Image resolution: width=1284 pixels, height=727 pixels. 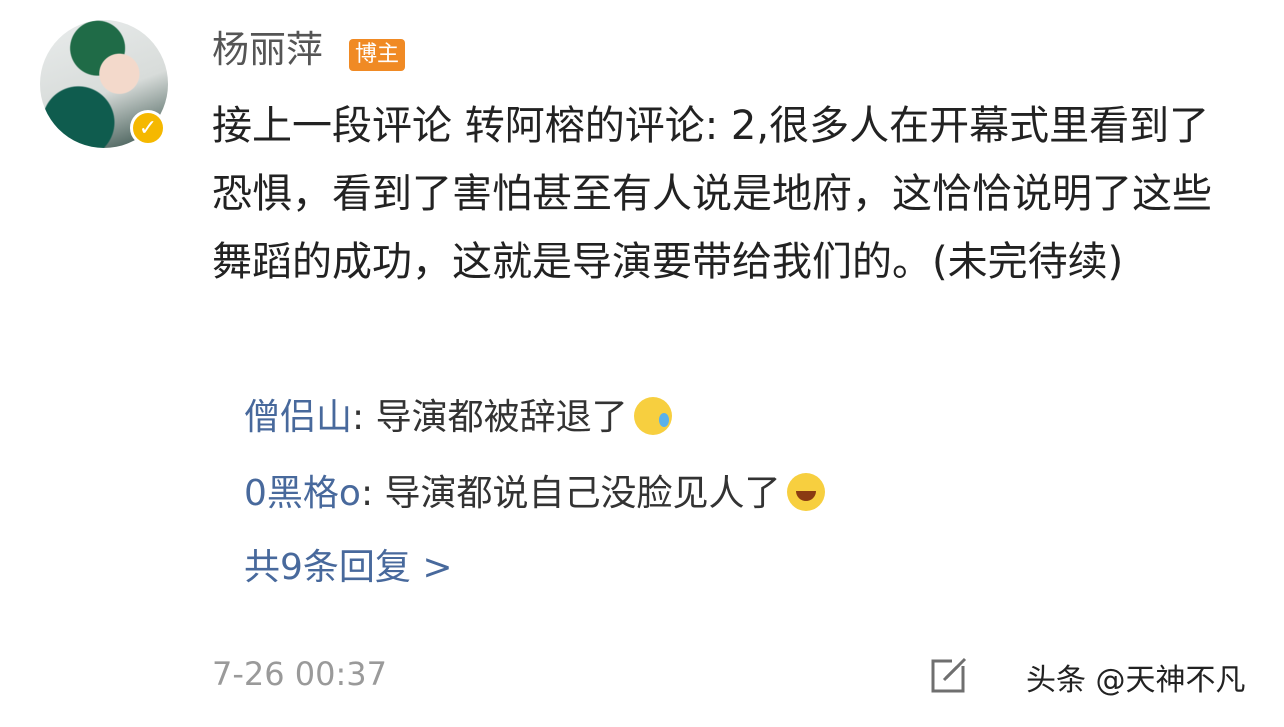 What do you see at coordinates (267, 50) in the screenshot?
I see `username: 杨丽萍` at bounding box center [267, 50].